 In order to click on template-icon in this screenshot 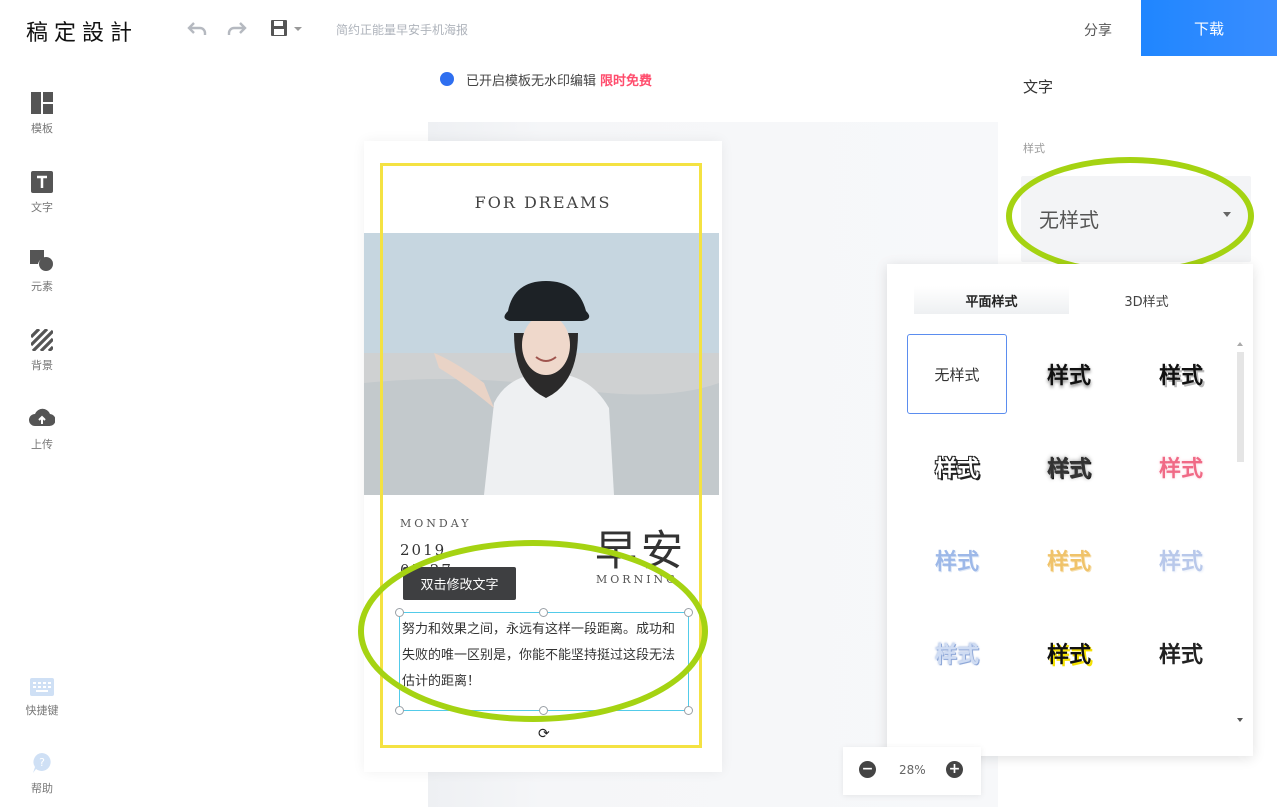, I will do `click(42, 103)`.